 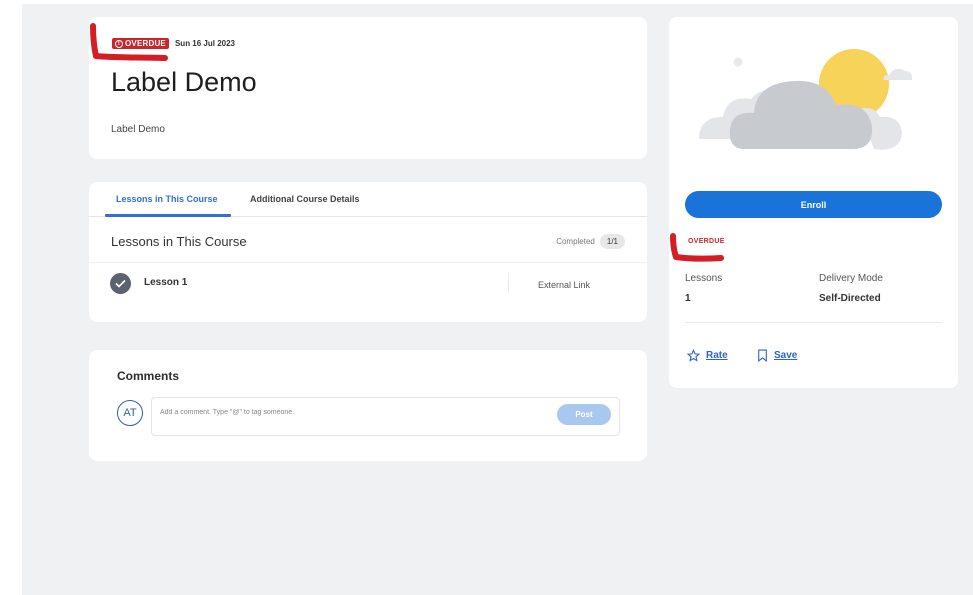 I want to click on delivery-mode-label: Delivery Mode, so click(x=851, y=278).